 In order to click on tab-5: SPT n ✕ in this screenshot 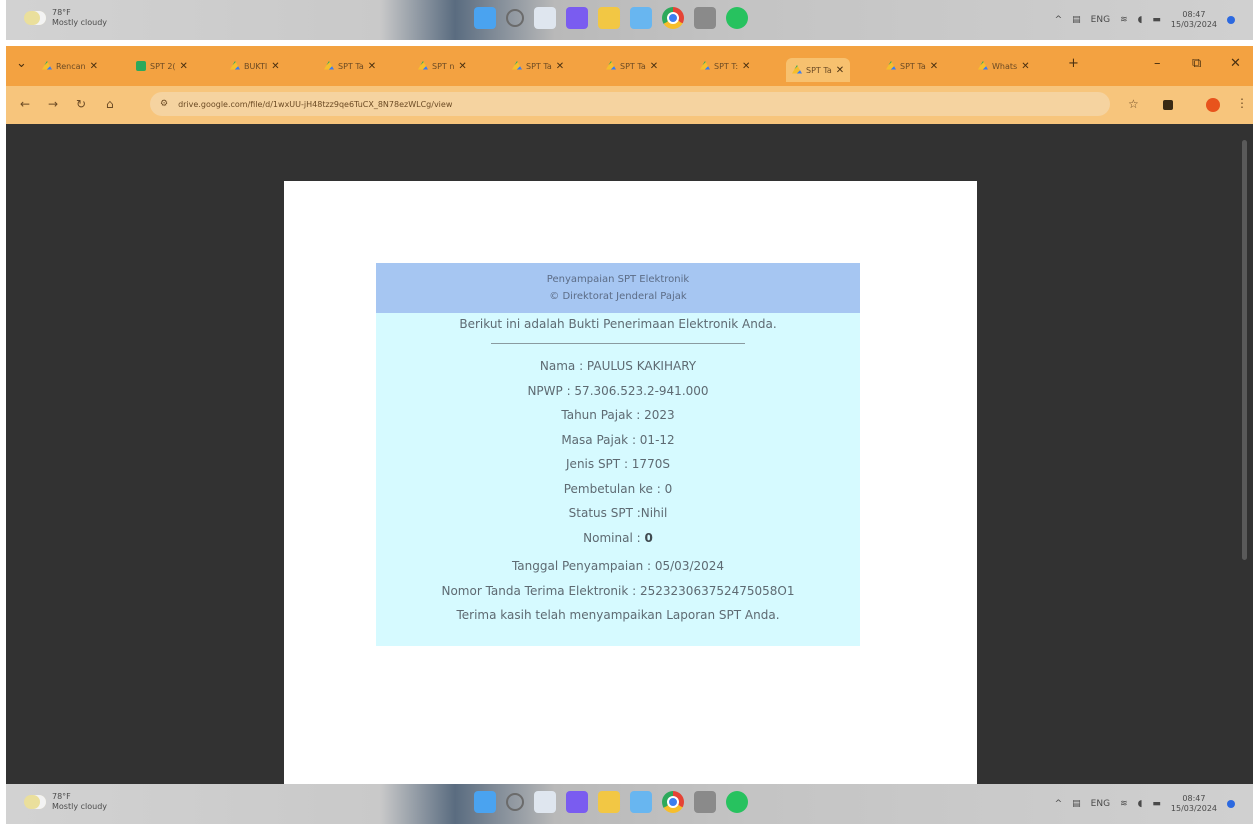, I will do `click(442, 66)`.